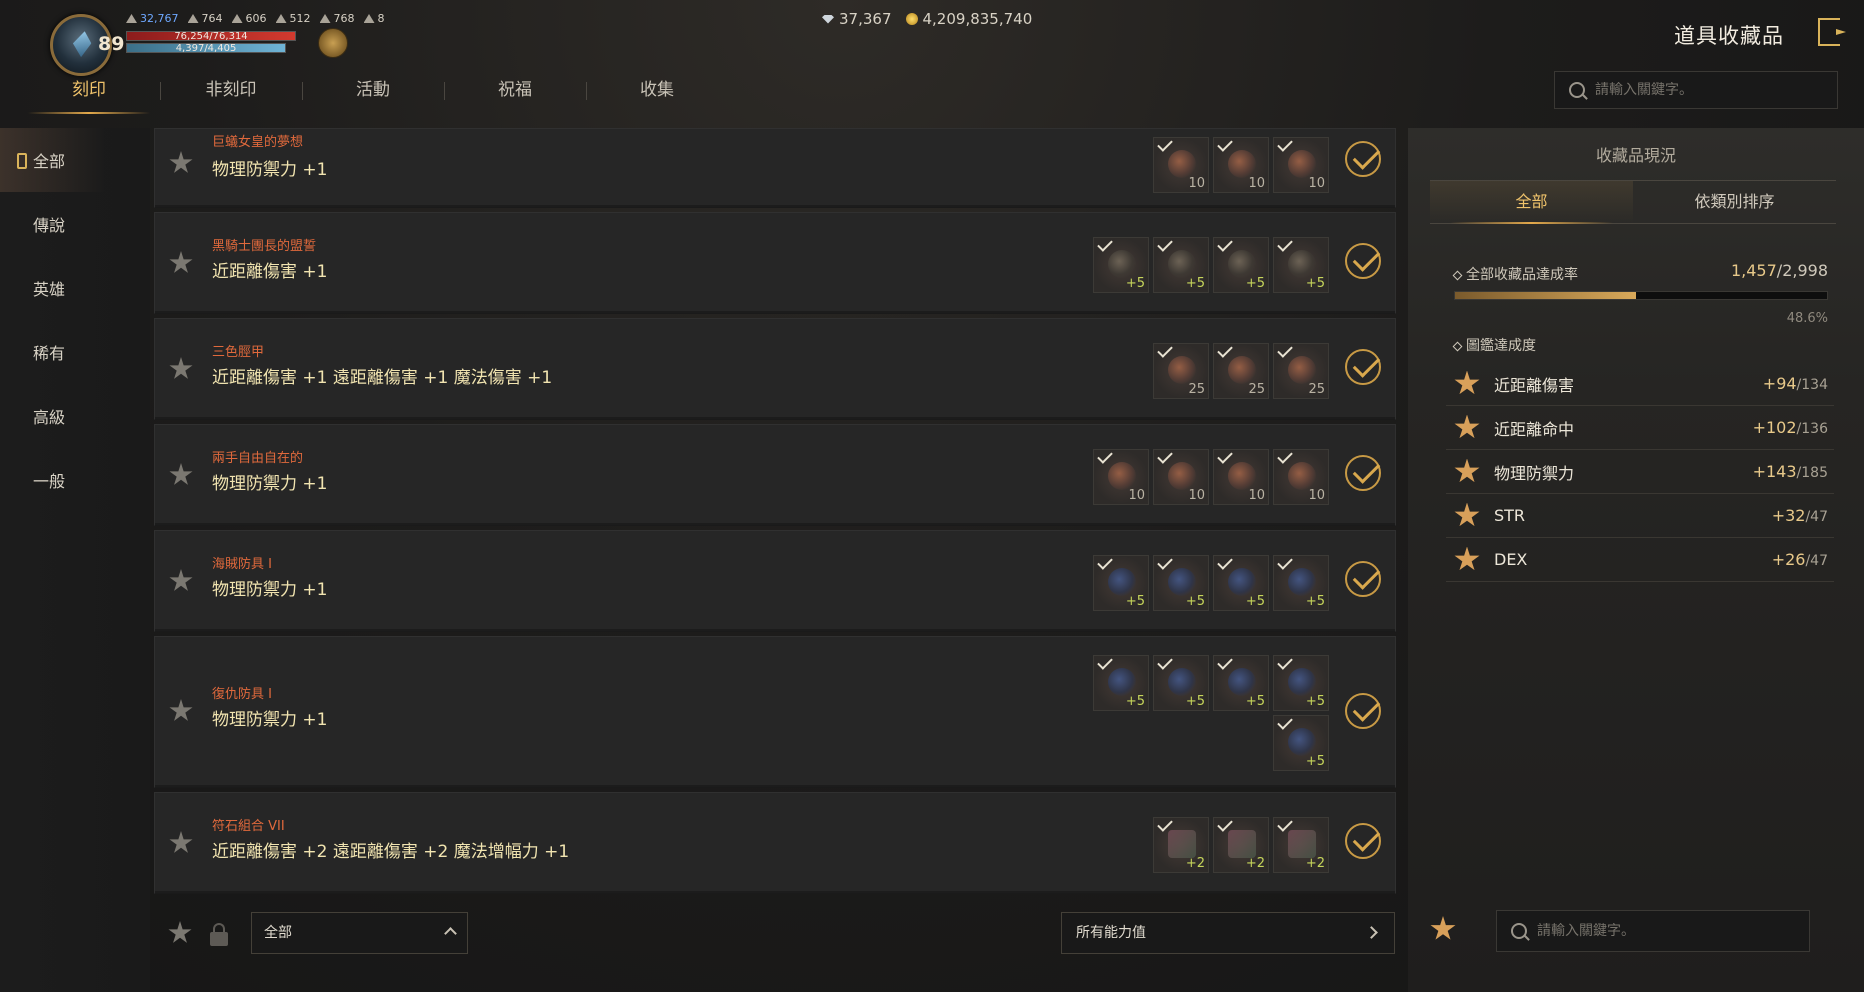  Describe the element at coordinates (75, 288) in the screenshot. I see `sidebar-item-heroic: 英雄` at that location.